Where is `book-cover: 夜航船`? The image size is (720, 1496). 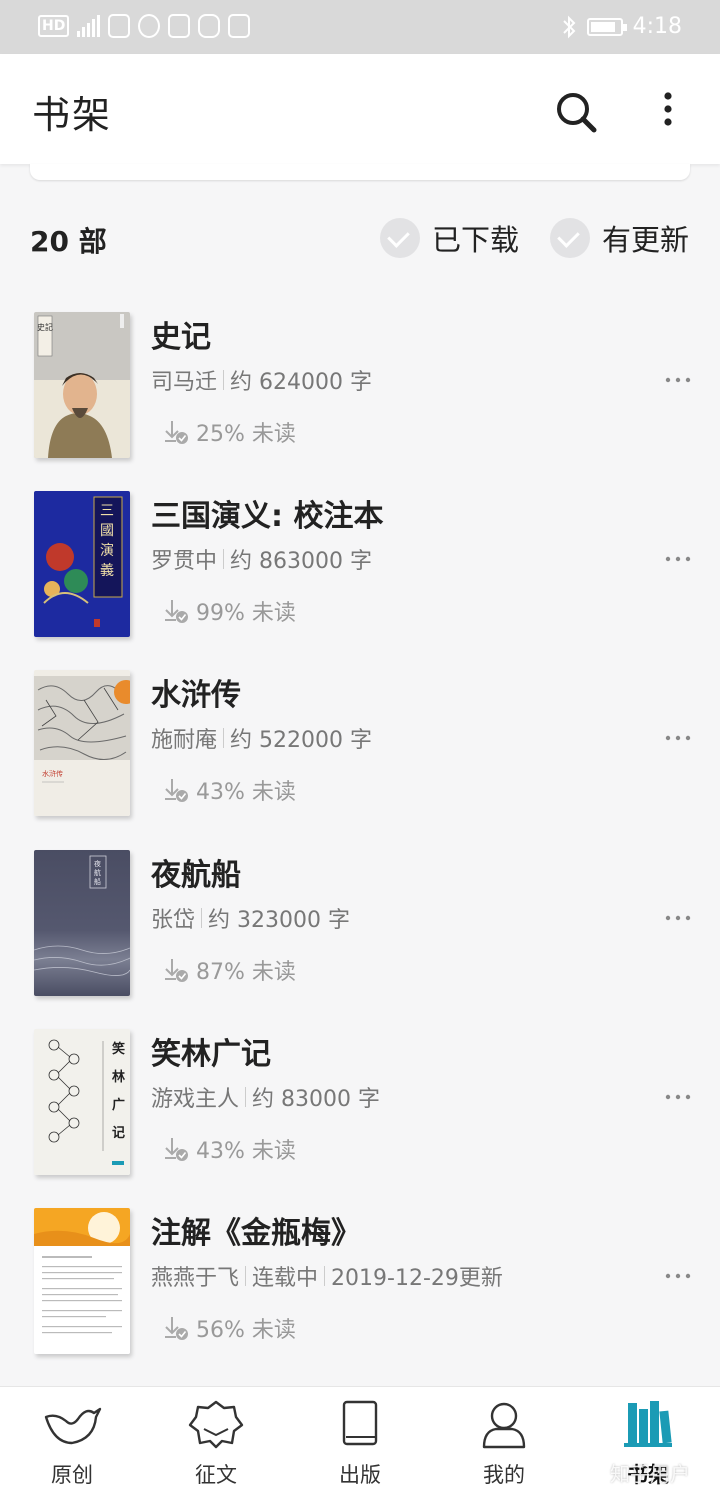 book-cover: 夜航船 is located at coordinates (82, 923).